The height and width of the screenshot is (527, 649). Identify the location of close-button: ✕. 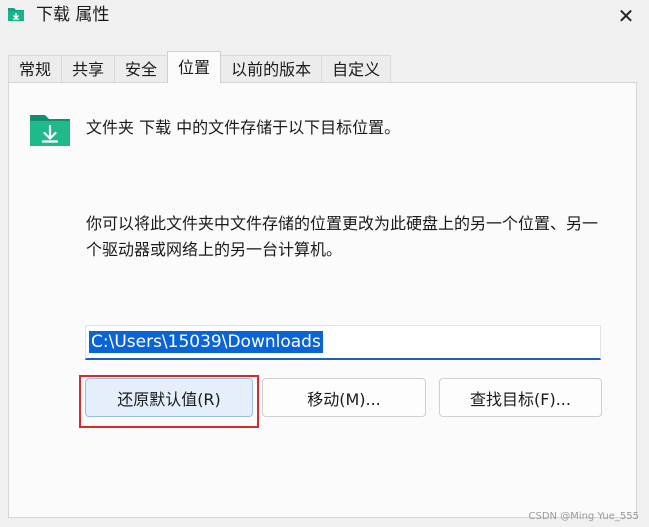
(626, 16).